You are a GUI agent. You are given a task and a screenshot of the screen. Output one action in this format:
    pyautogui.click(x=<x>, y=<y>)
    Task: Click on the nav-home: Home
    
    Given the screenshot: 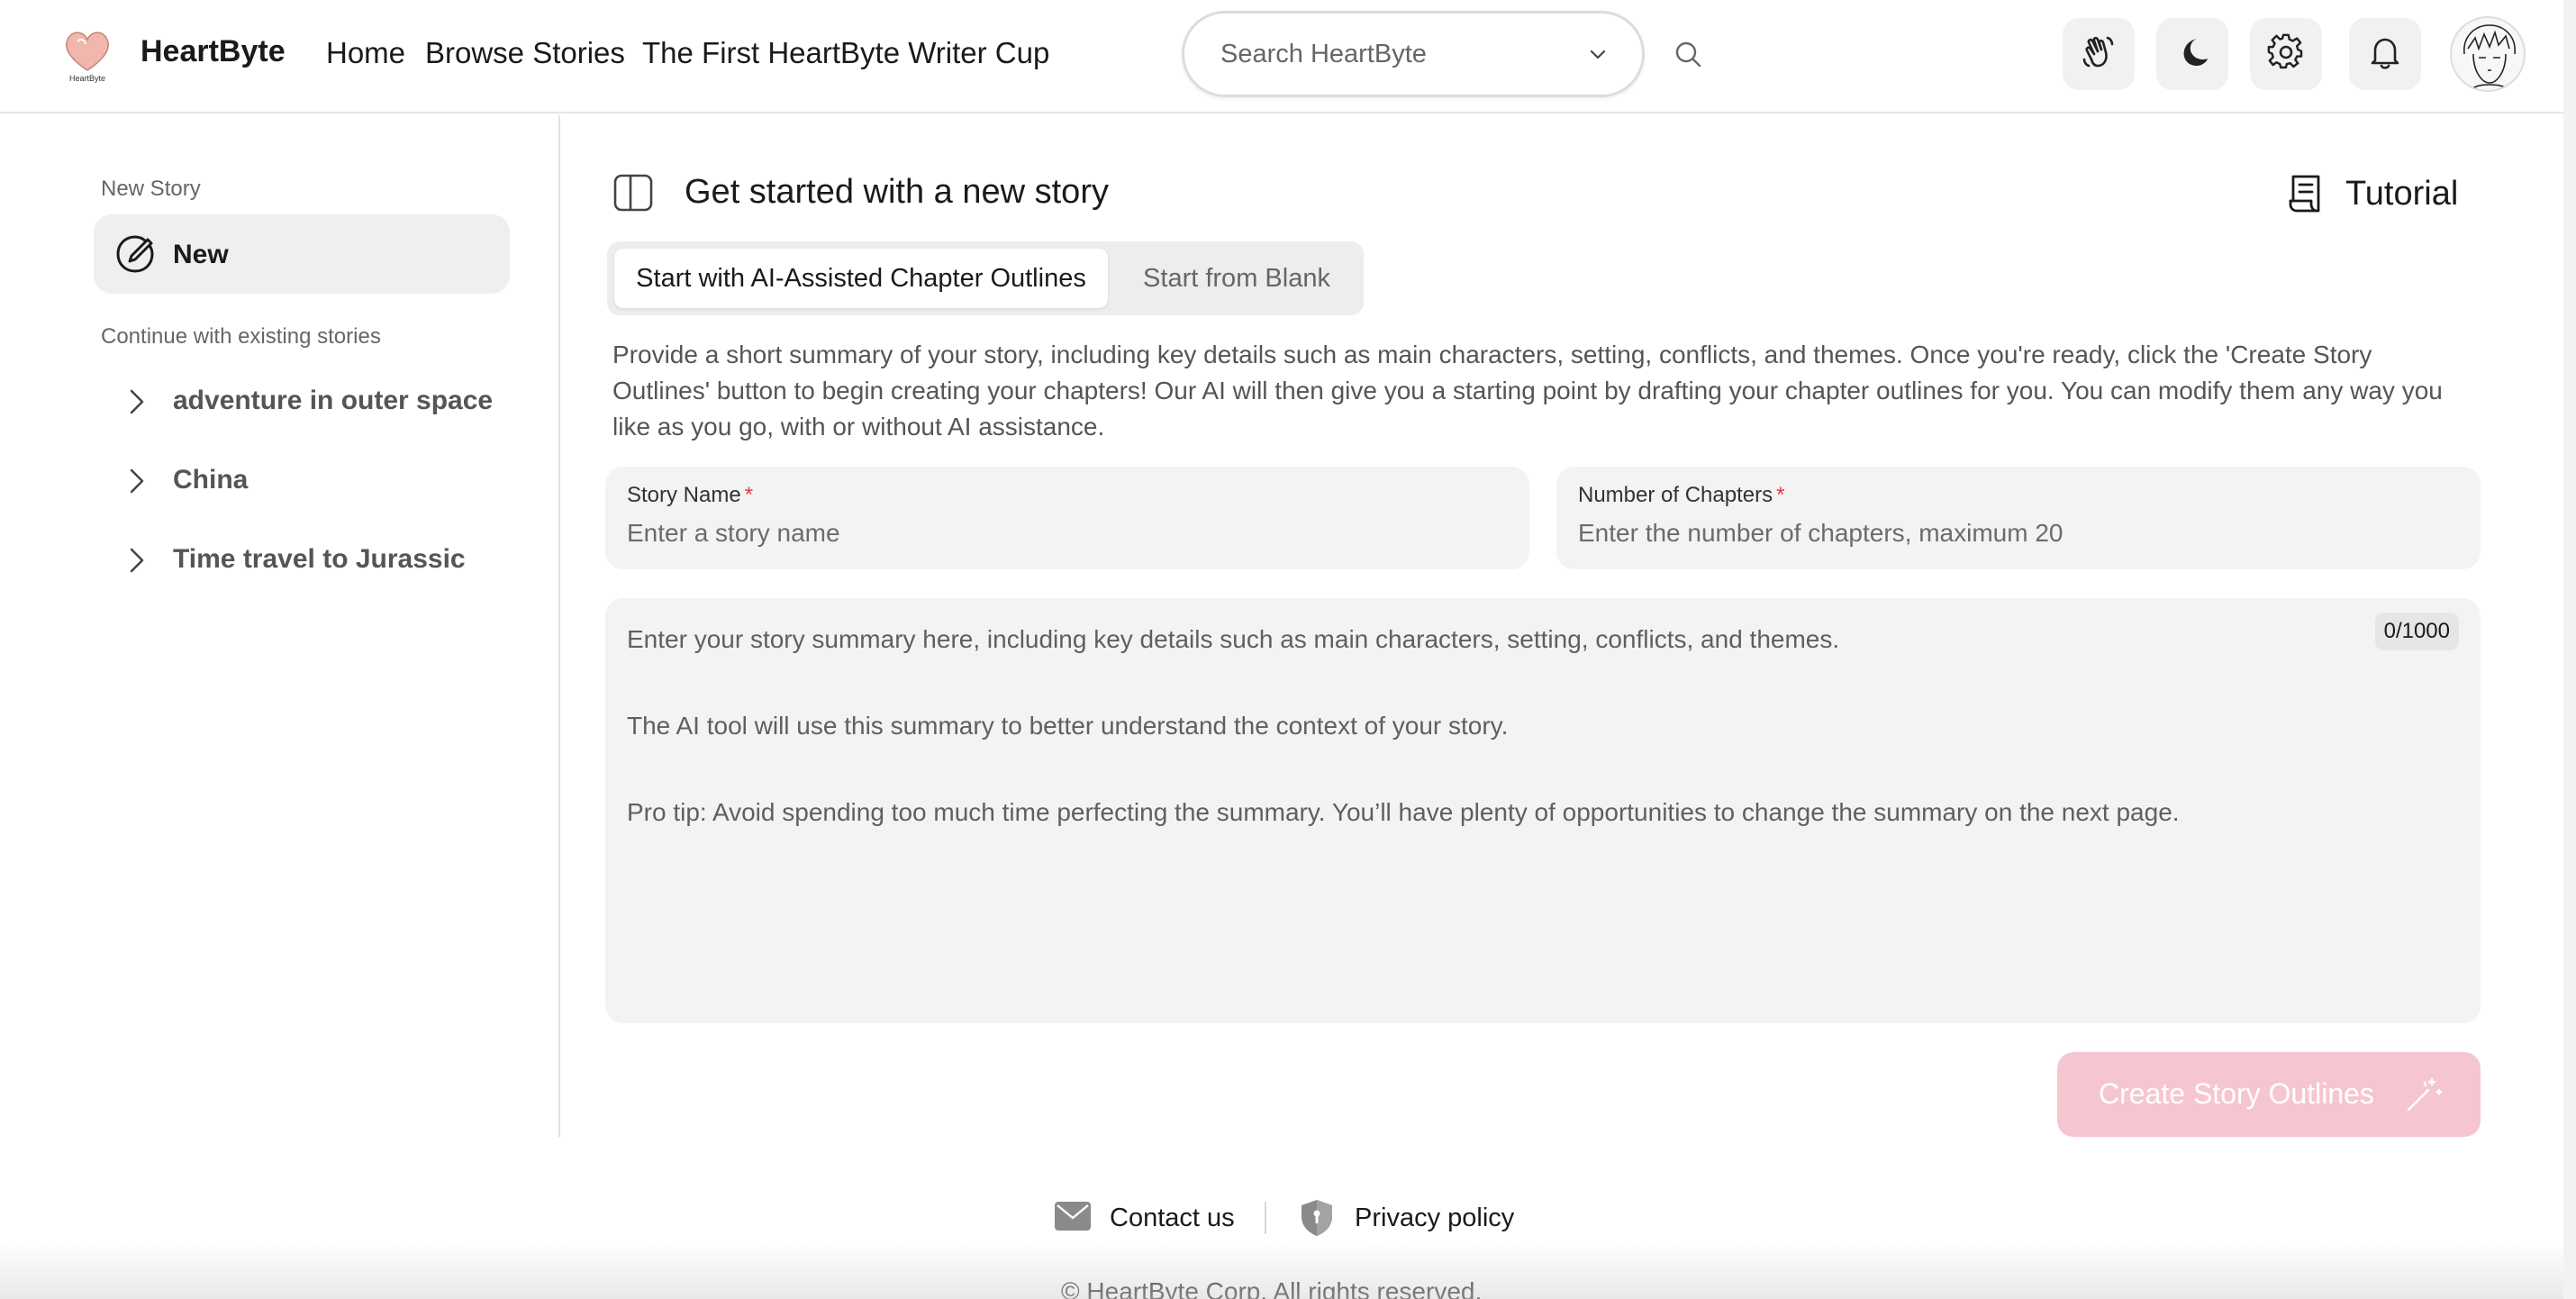 What is the action you would take?
    pyautogui.click(x=365, y=53)
    